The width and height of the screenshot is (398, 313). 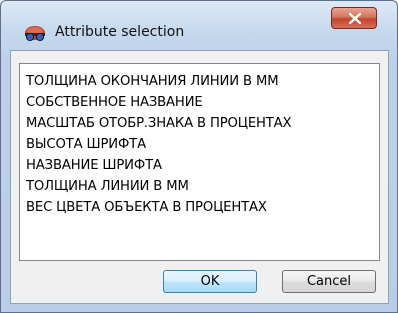 I want to click on list-item: МАСШТАБ ОТОБР.ЗНАКА В ПРОЦЕНТАХ, so click(x=202, y=123).